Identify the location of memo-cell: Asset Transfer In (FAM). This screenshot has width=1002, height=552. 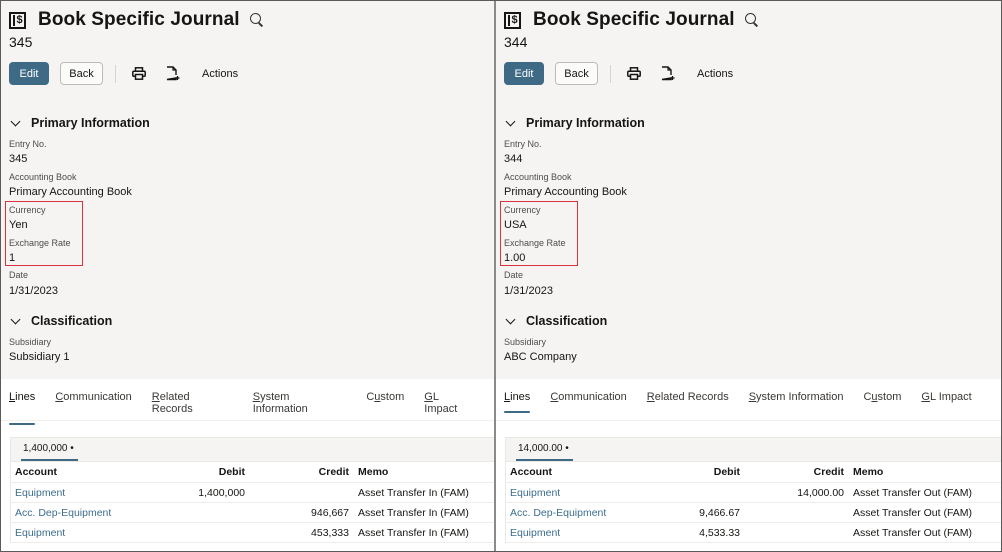
(413, 512).